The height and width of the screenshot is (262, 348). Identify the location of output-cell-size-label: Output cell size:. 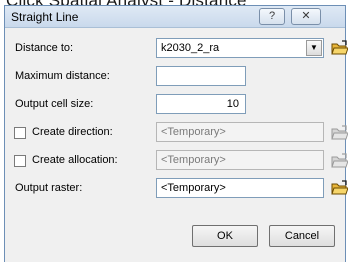
(54, 104).